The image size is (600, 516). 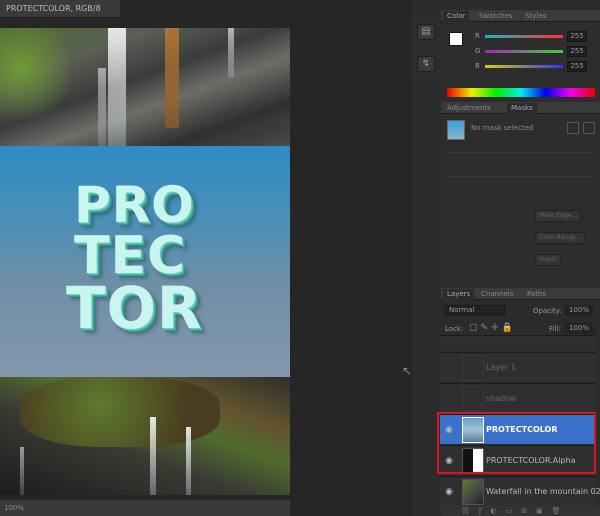 I want to click on tab-channels: Channels, so click(x=497, y=294).